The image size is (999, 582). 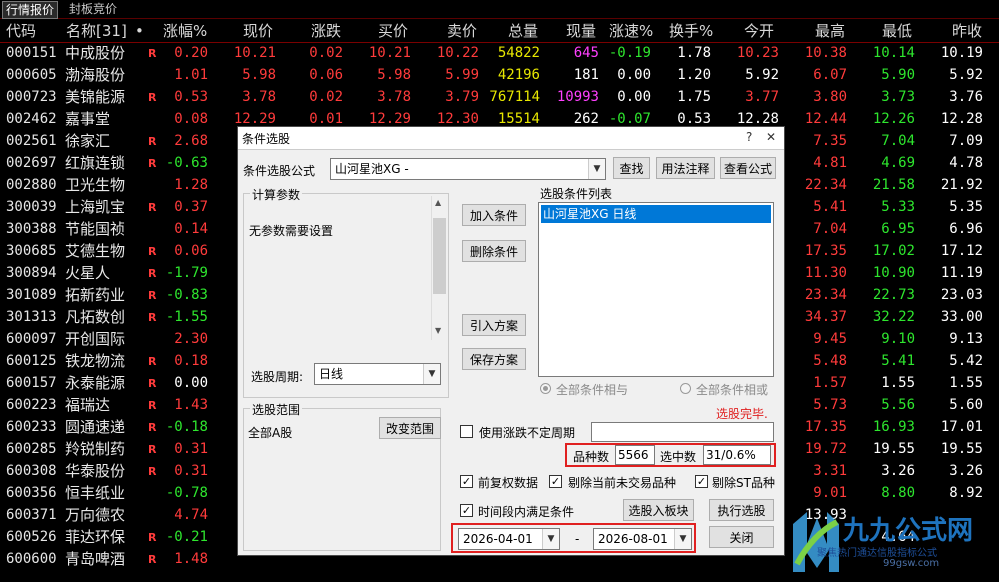 What do you see at coordinates (377, 374) in the screenshot?
I see `period-combo: 日线 ▼` at bounding box center [377, 374].